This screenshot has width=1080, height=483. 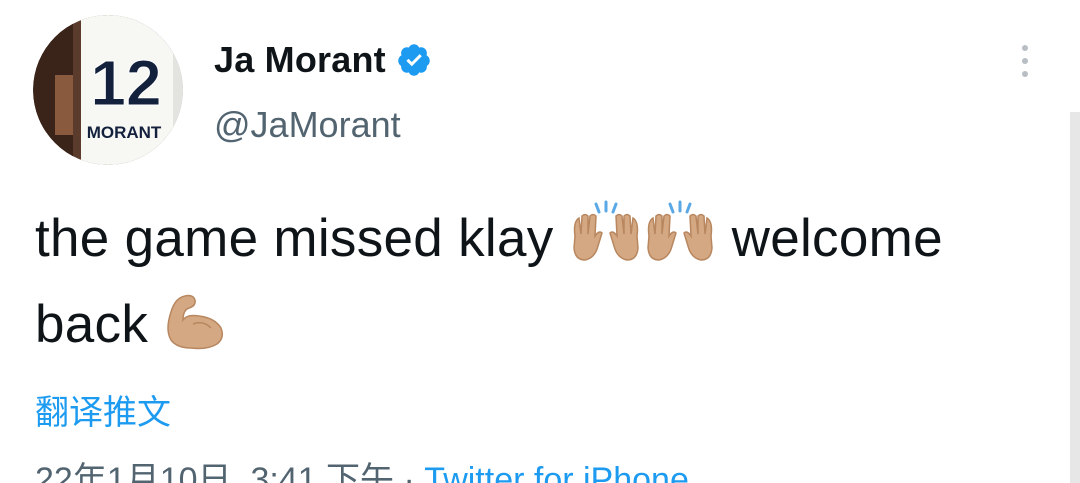 I want to click on scrollbar, so click(x=1075, y=297).